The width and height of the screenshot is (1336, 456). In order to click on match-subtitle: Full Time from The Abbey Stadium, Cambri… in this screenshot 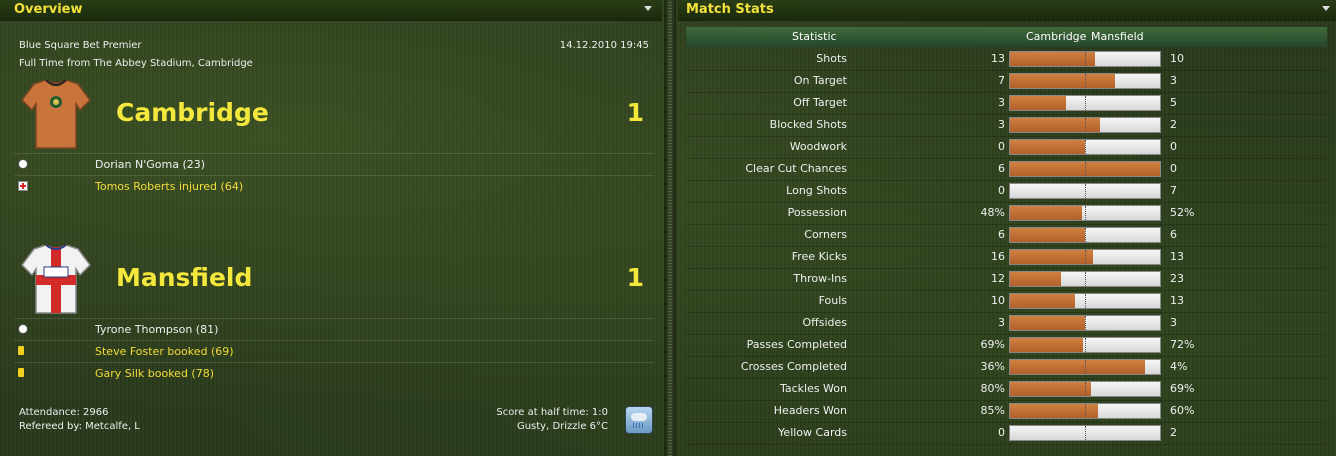, I will do `click(136, 63)`.